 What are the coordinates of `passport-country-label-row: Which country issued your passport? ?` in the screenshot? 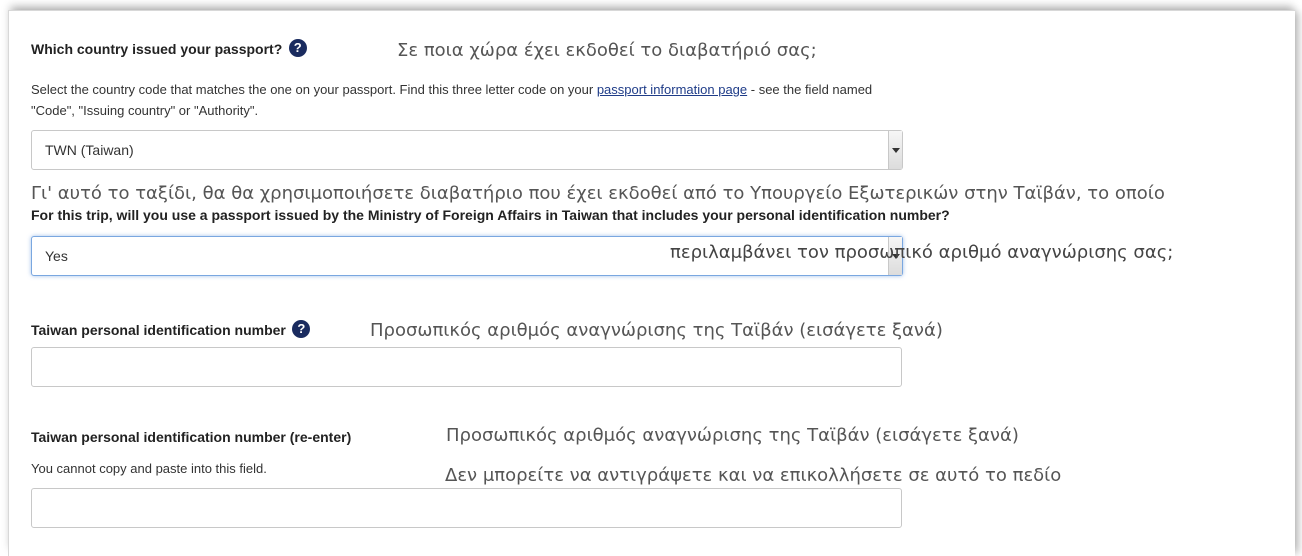 It's located at (169, 48).